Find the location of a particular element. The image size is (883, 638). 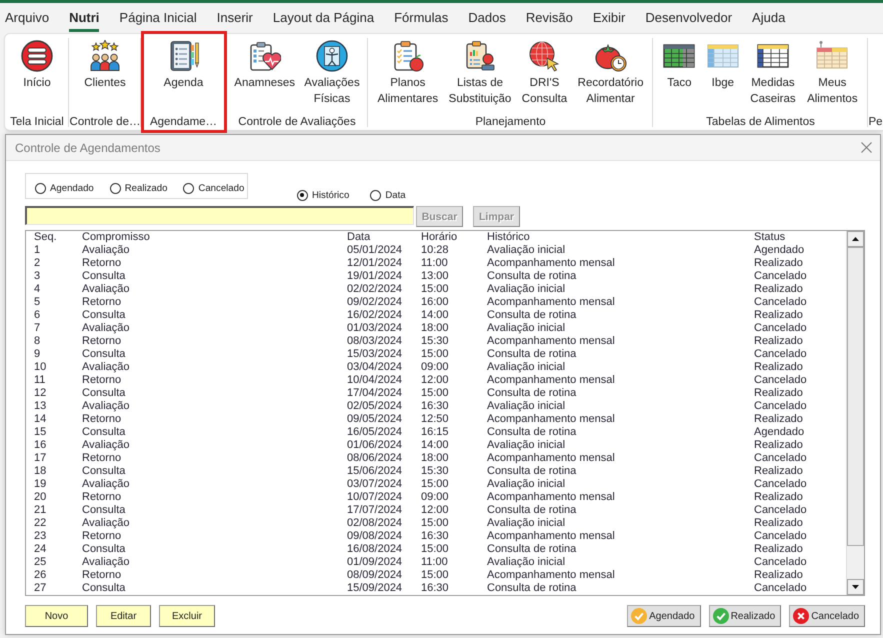

globe-cursor-icon is located at coordinates (544, 56).